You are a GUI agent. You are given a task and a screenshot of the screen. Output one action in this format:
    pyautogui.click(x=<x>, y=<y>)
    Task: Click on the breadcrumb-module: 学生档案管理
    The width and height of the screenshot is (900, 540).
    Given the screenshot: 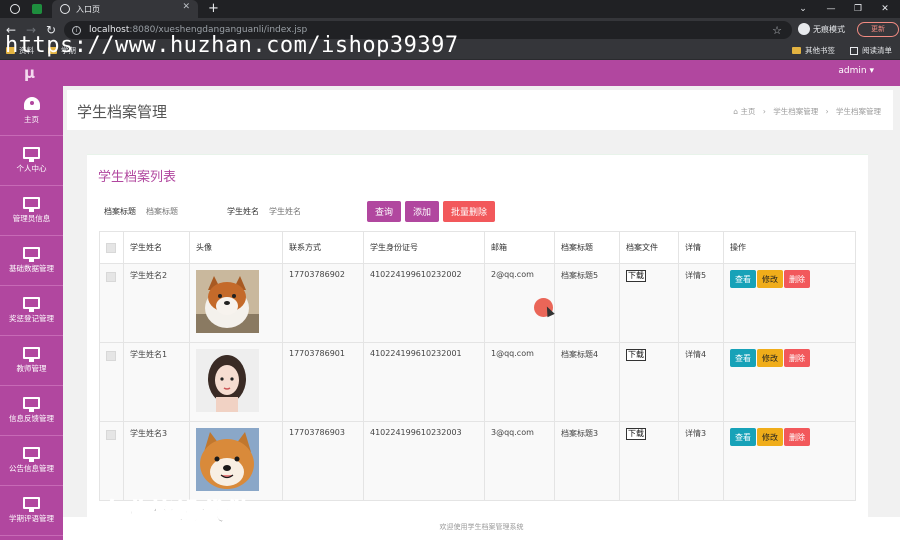 What is the action you would take?
    pyautogui.click(x=795, y=111)
    